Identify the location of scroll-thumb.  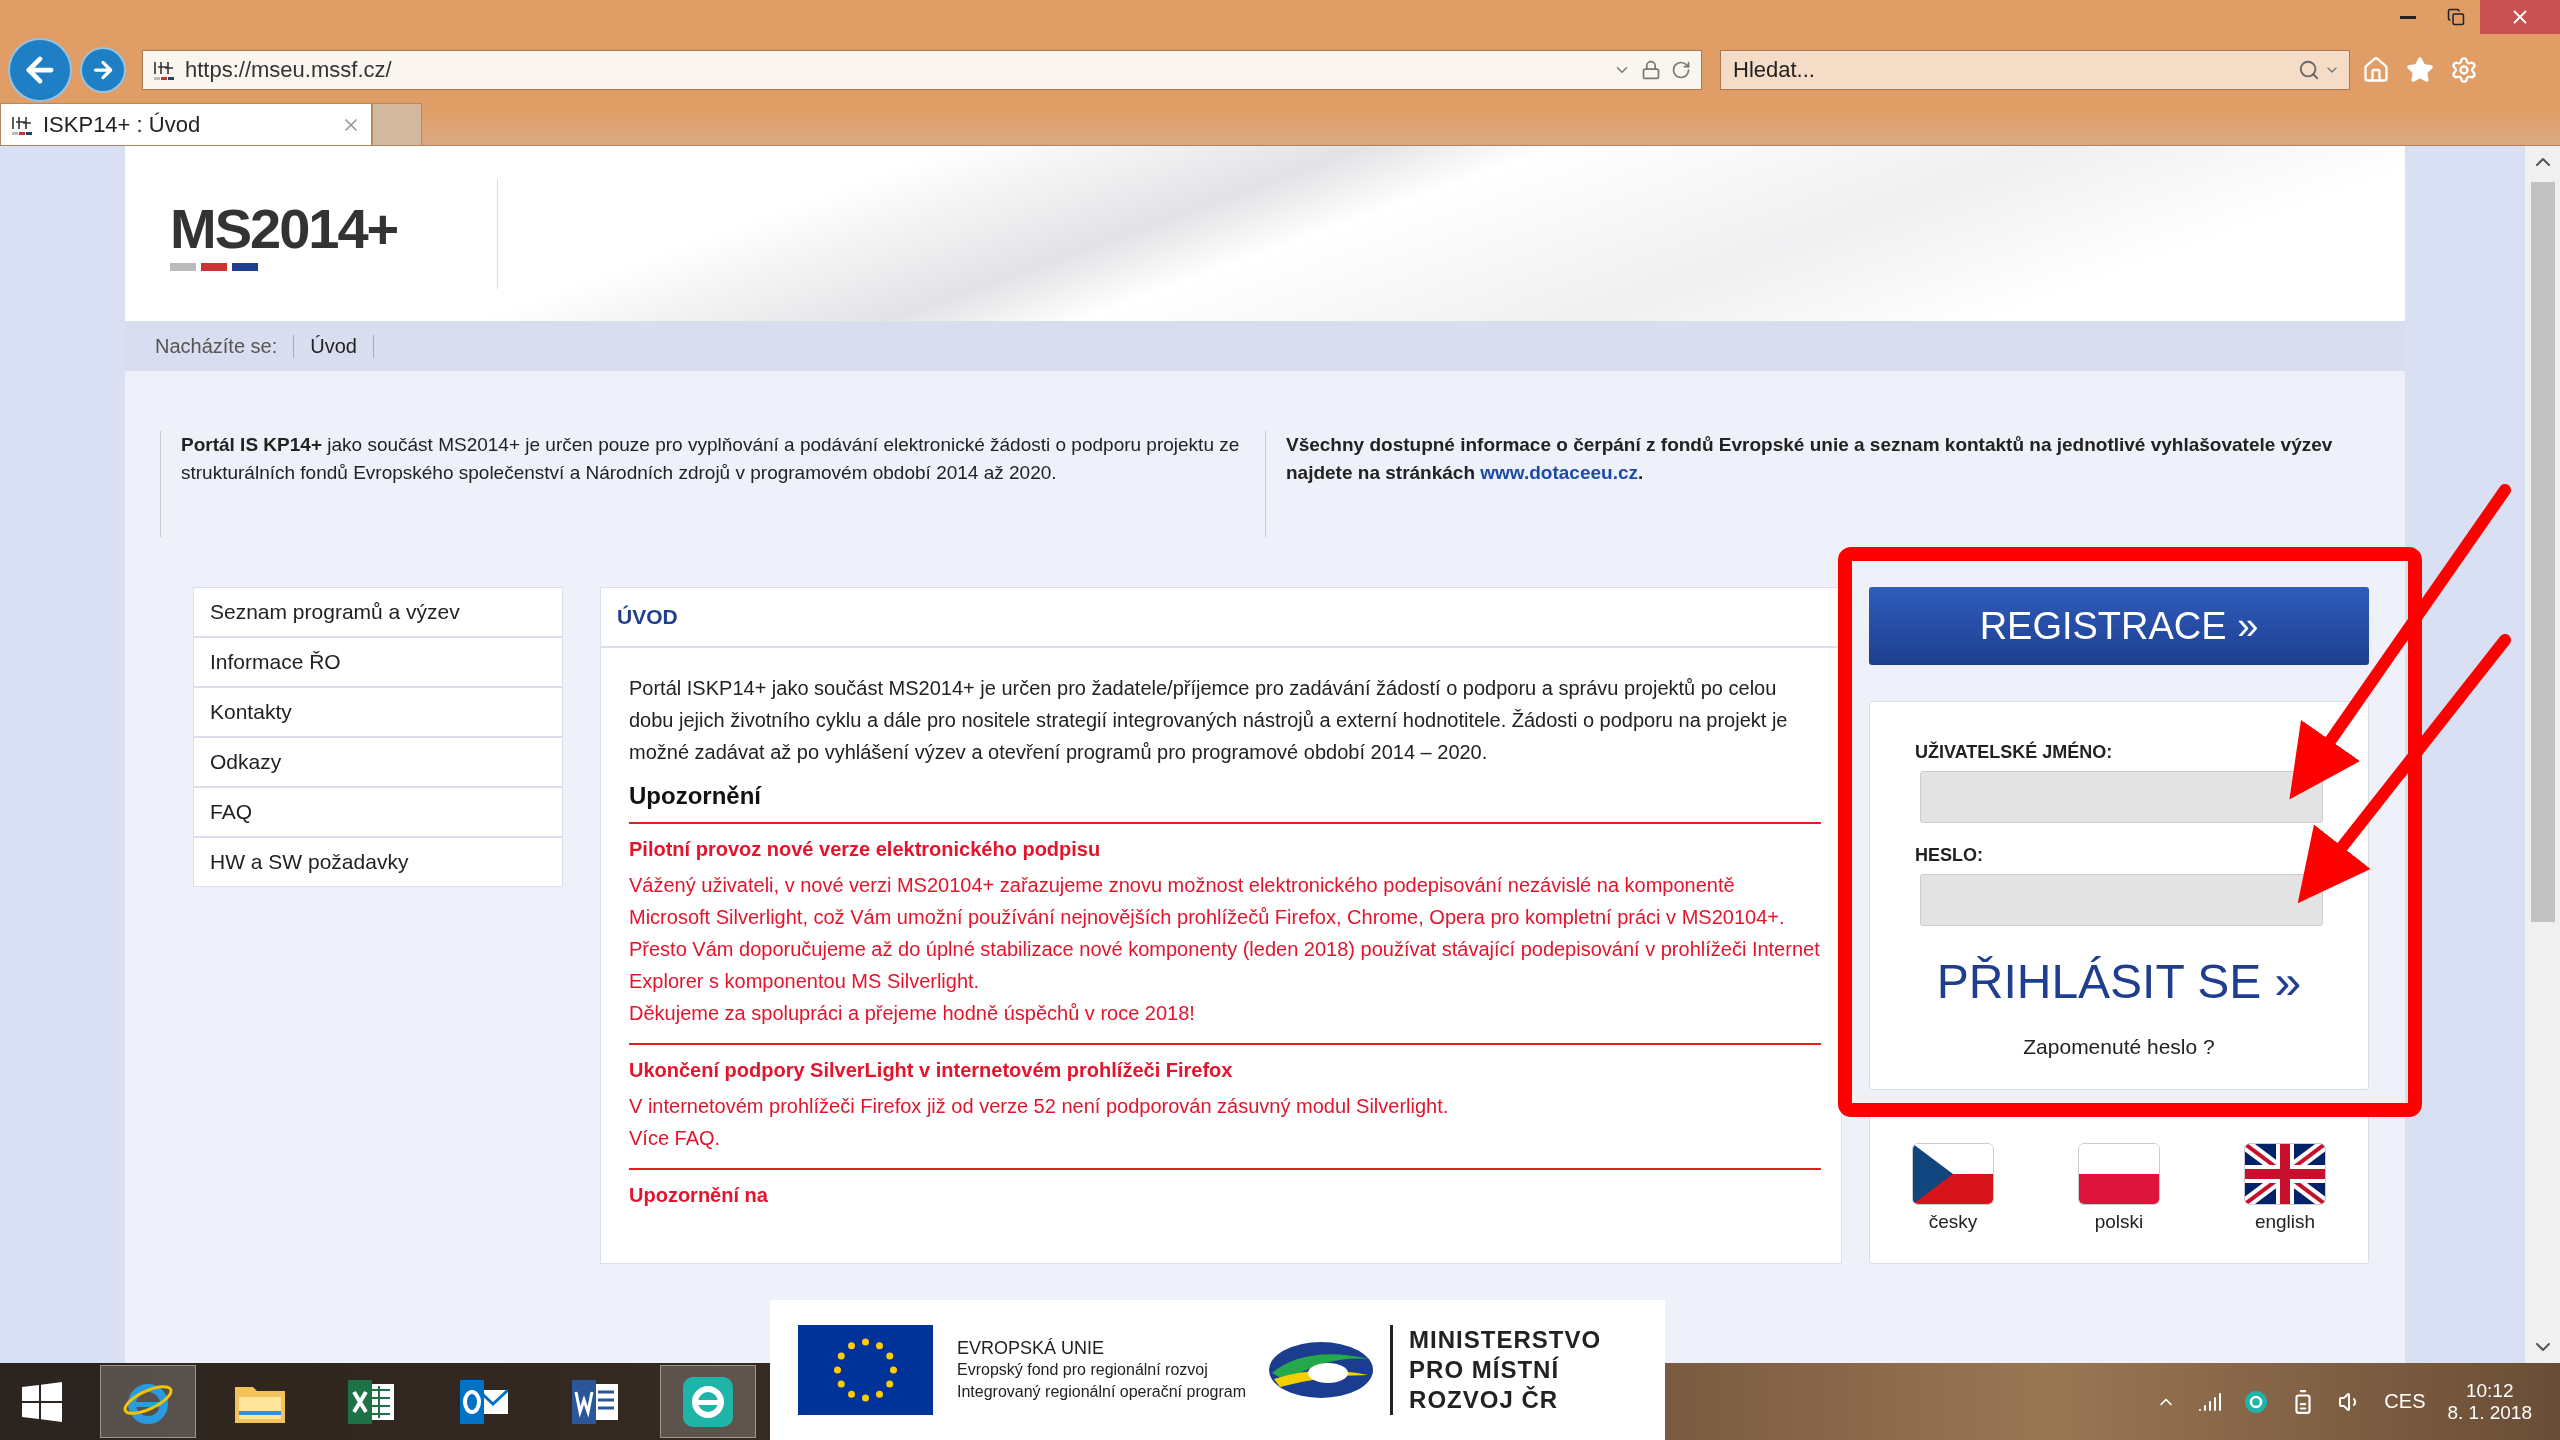
(2542, 552).